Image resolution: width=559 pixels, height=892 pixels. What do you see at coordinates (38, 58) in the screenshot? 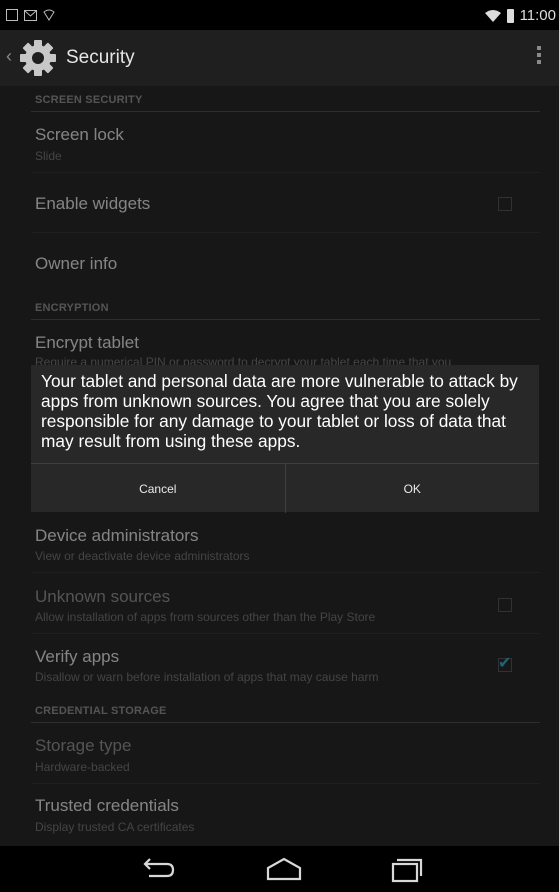
I see `gear-icon` at bounding box center [38, 58].